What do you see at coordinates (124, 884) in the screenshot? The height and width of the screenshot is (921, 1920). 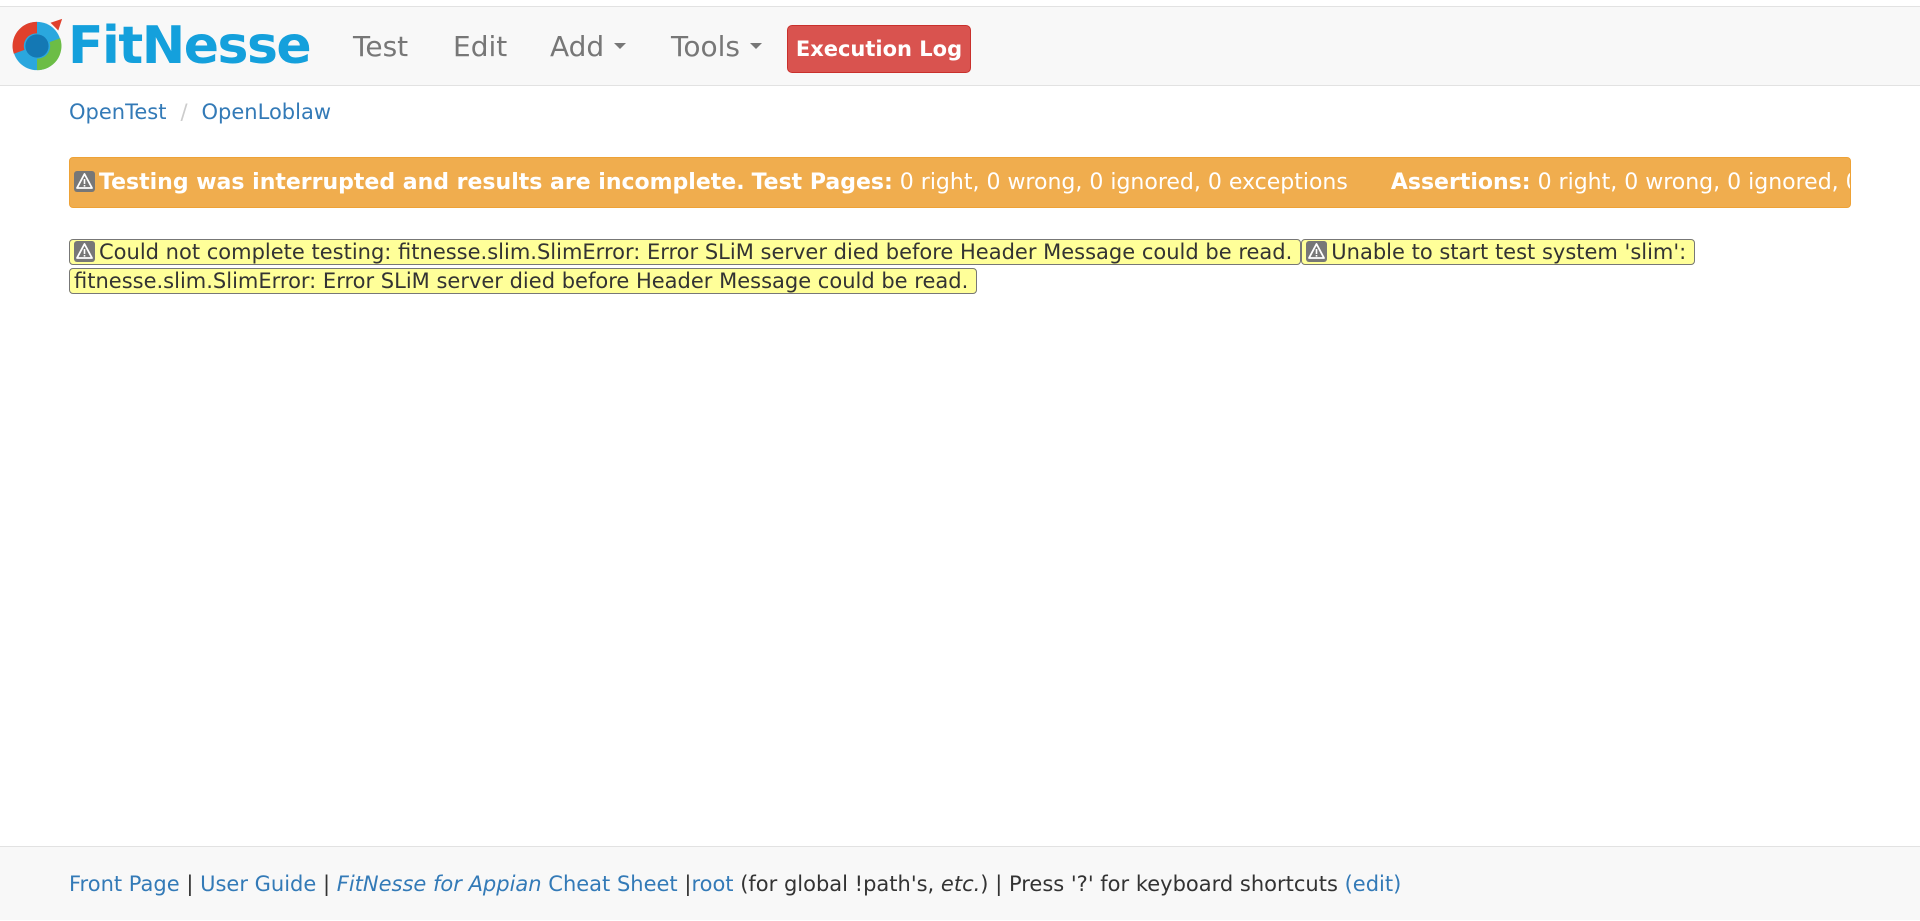 I see `footer-link-front-page: Front Page` at bounding box center [124, 884].